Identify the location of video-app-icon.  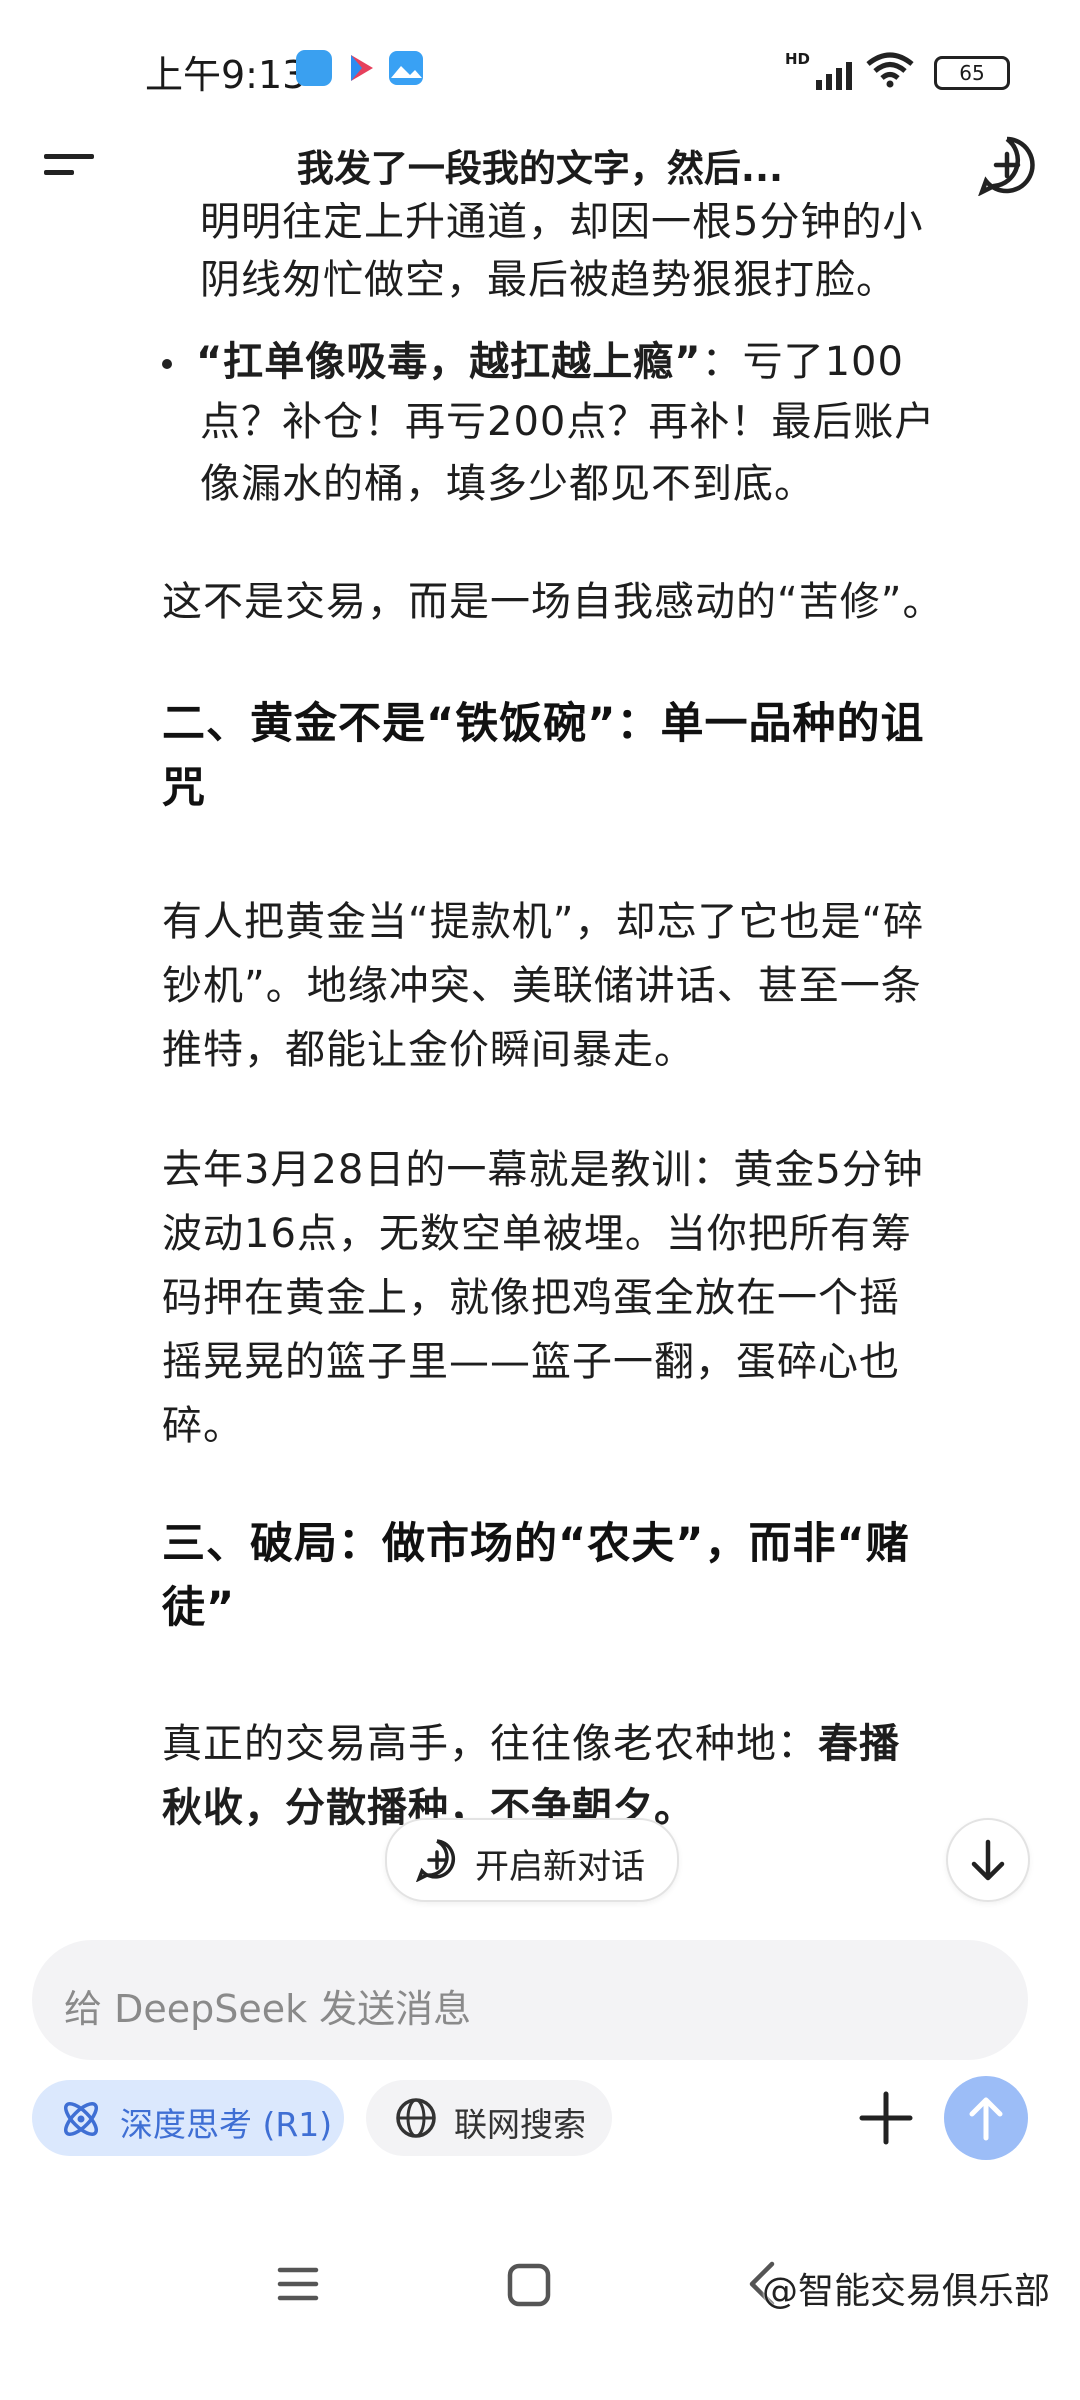
(362, 68).